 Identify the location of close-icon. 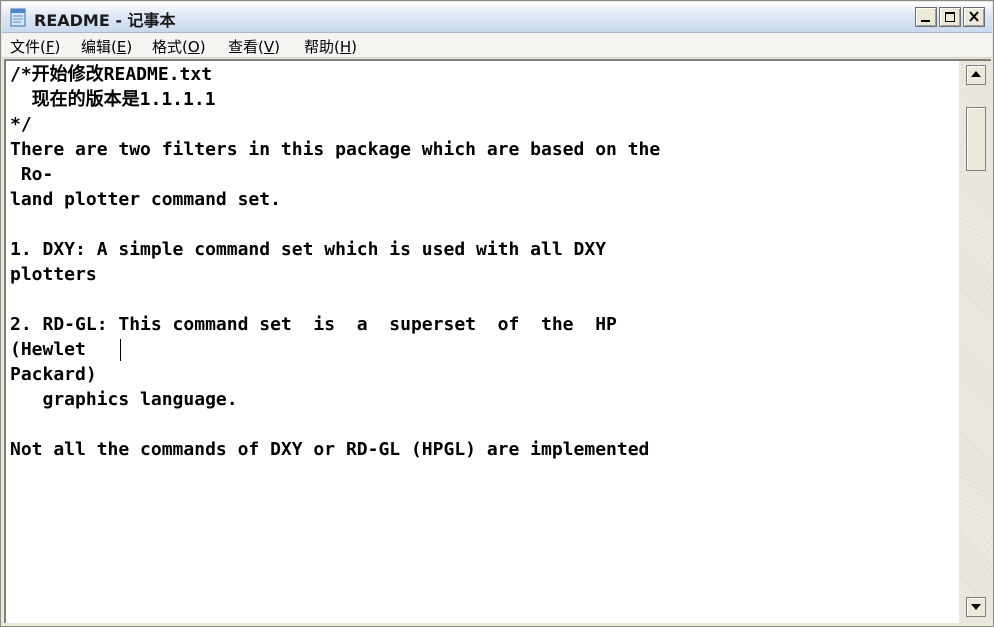
(974, 16).